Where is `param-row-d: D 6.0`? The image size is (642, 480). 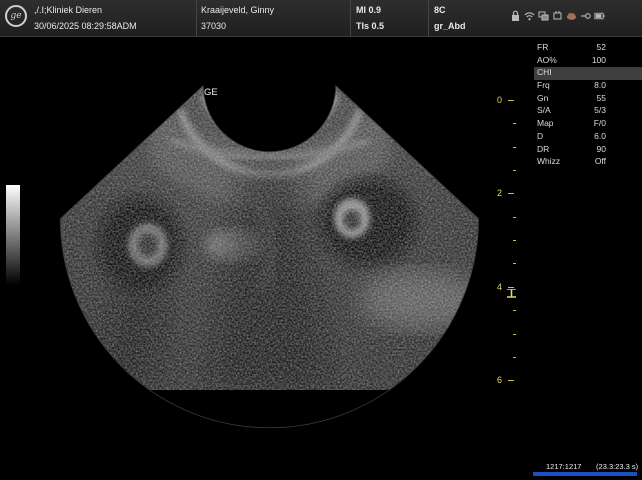 param-row-d: D 6.0 is located at coordinates (571, 135).